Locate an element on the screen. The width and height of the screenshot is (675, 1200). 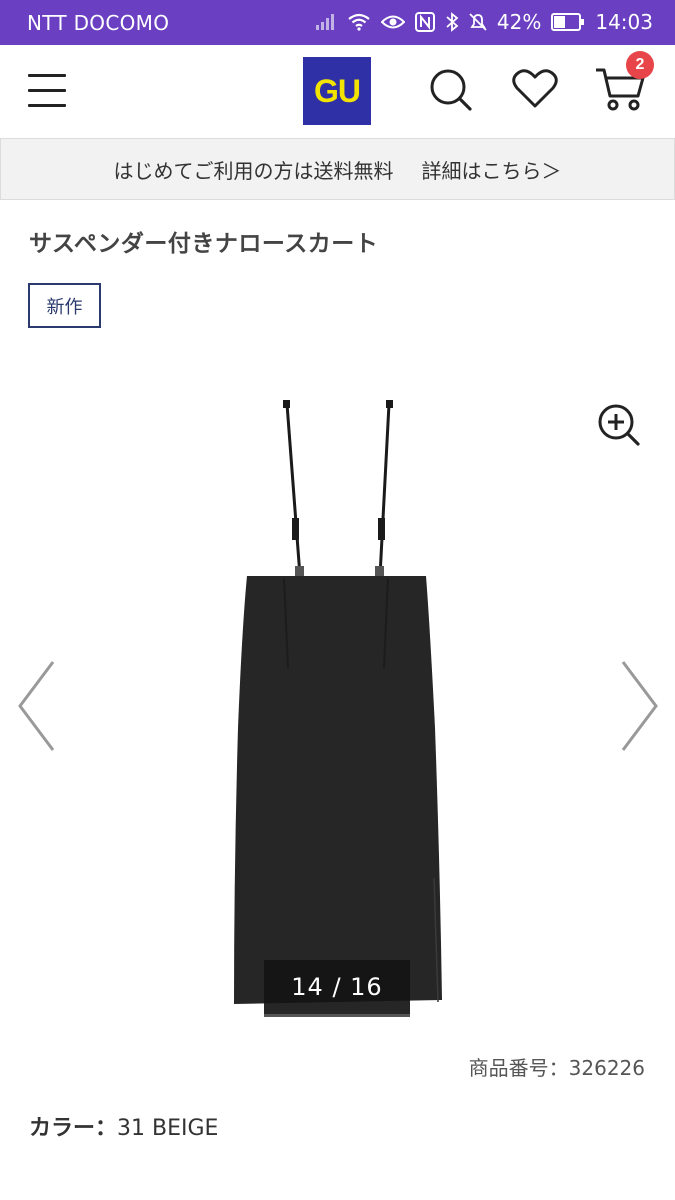
signal-icon is located at coordinates (324, 22).